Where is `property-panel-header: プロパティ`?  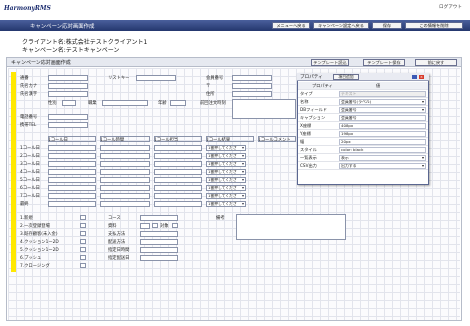
property-panel-header: プロパティ is located at coordinates (363, 77).